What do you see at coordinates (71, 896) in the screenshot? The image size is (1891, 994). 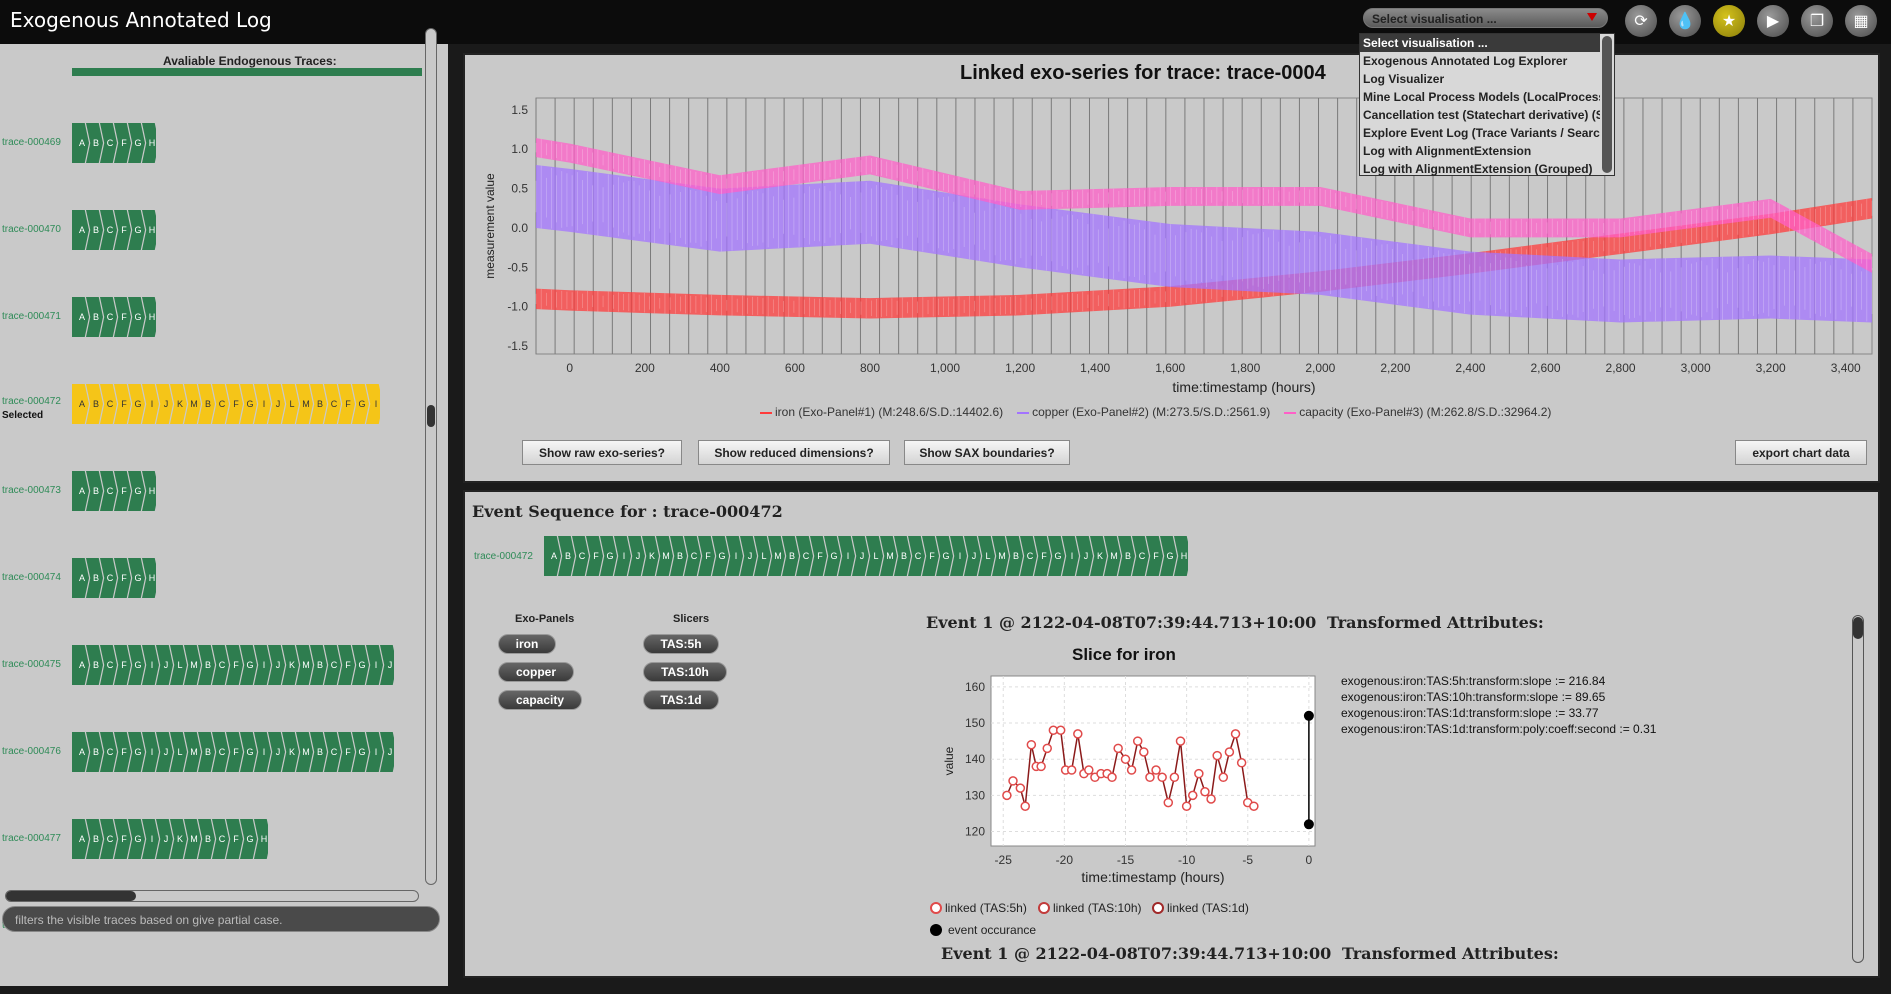 I see `trace-list-hscroll-thumb` at bounding box center [71, 896].